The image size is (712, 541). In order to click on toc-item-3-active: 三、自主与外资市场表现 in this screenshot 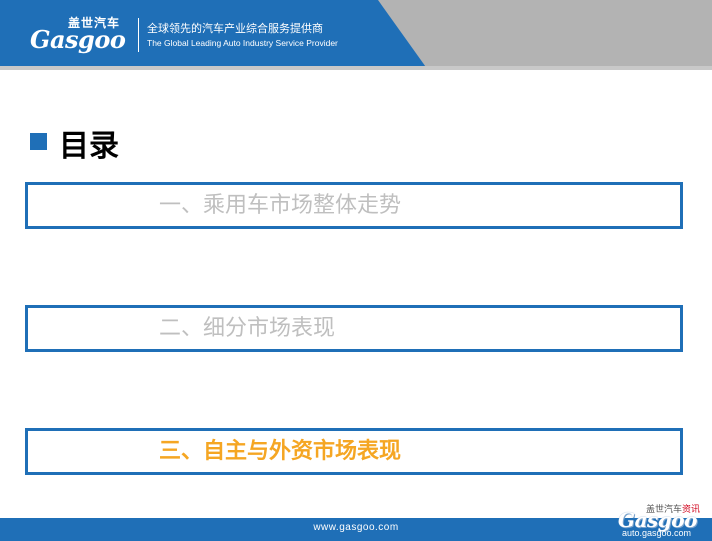, I will do `click(354, 451)`.